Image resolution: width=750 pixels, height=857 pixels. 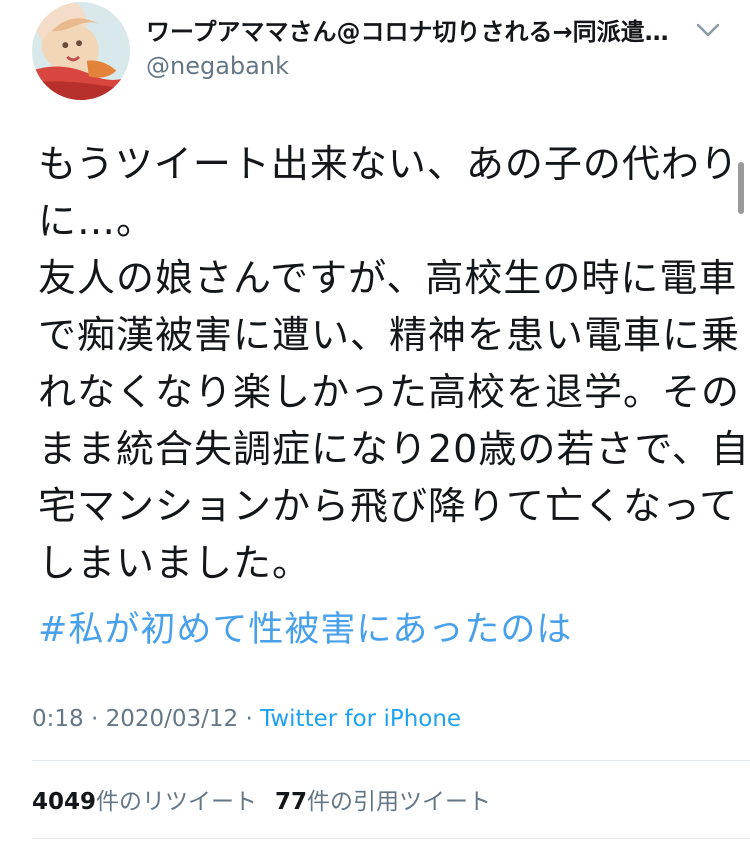 What do you see at coordinates (399, 802) in the screenshot?
I see `quote-label: 件の引用ツイート` at bounding box center [399, 802].